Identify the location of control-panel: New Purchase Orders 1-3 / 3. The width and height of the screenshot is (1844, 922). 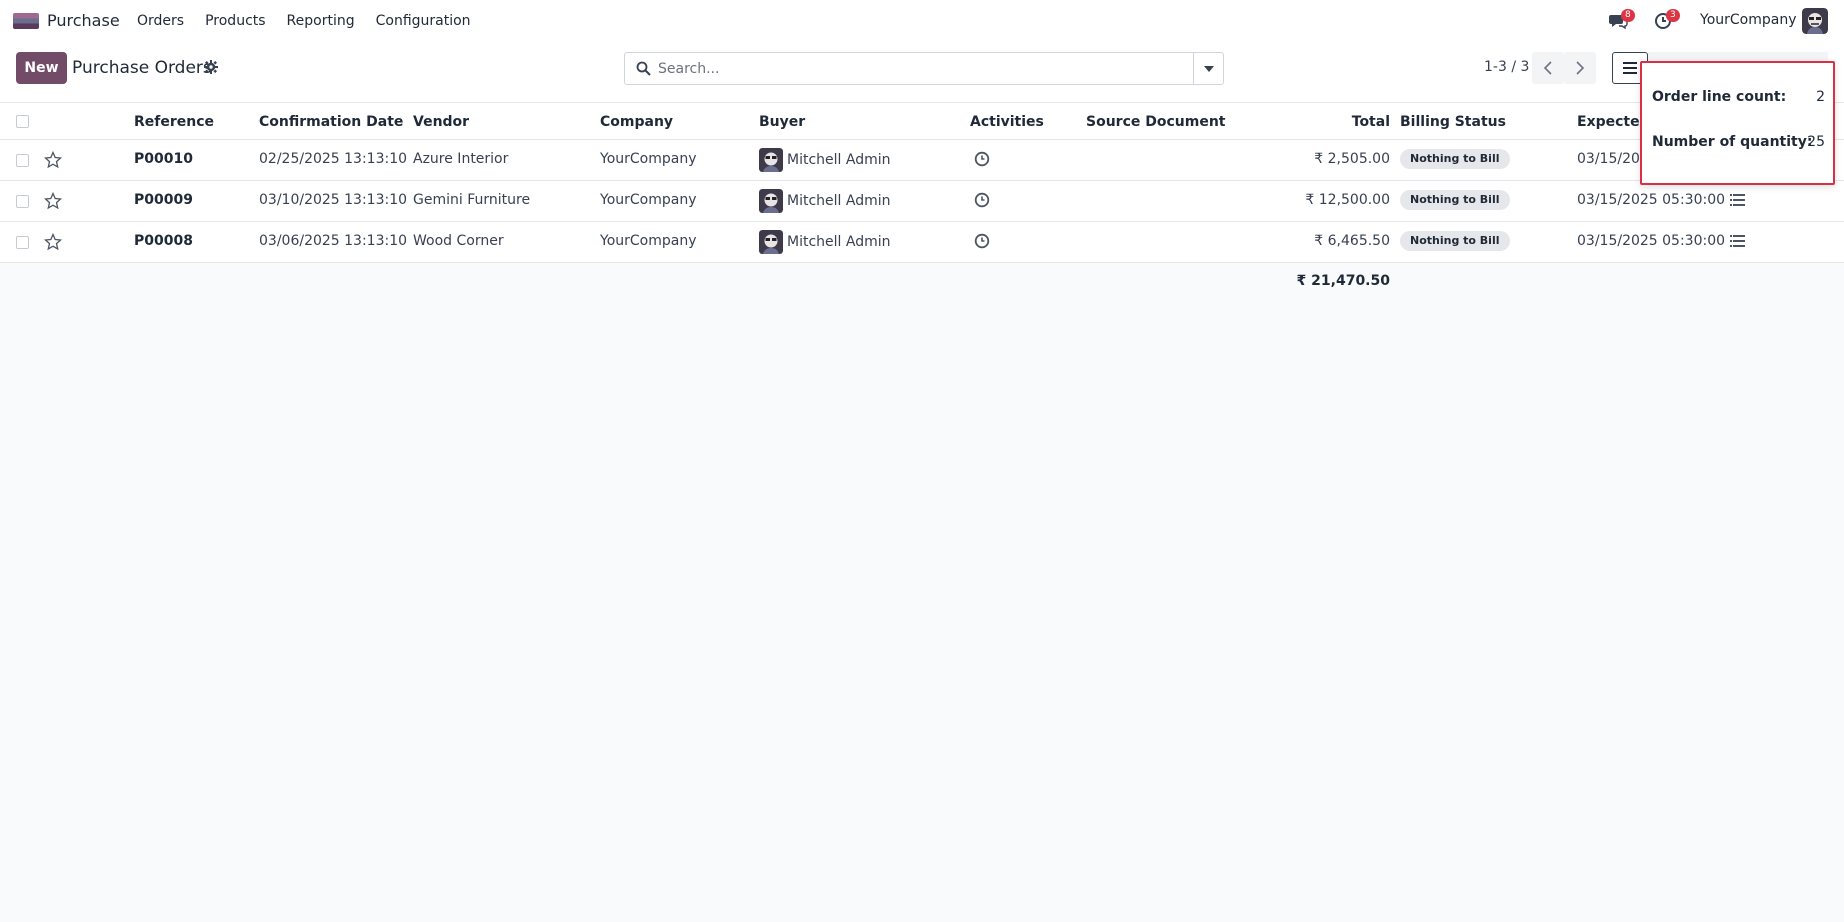
(922, 72).